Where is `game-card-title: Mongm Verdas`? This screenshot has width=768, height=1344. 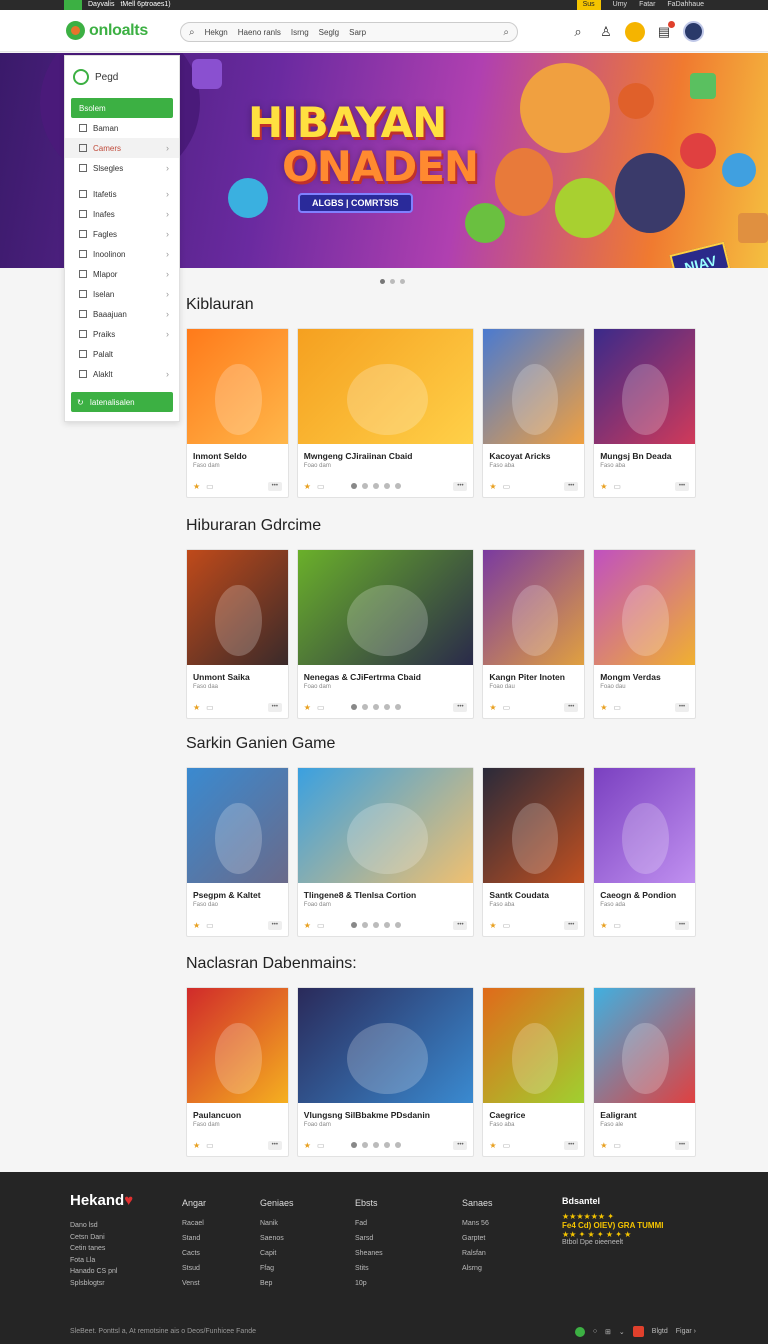 game-card-title: Mongm Verdas is located at coordinates (630, 677).